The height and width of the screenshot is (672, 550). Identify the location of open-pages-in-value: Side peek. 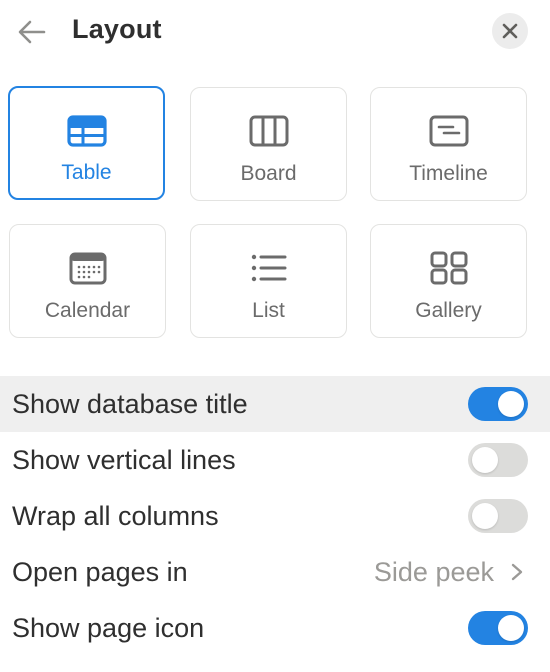
(449, 572).